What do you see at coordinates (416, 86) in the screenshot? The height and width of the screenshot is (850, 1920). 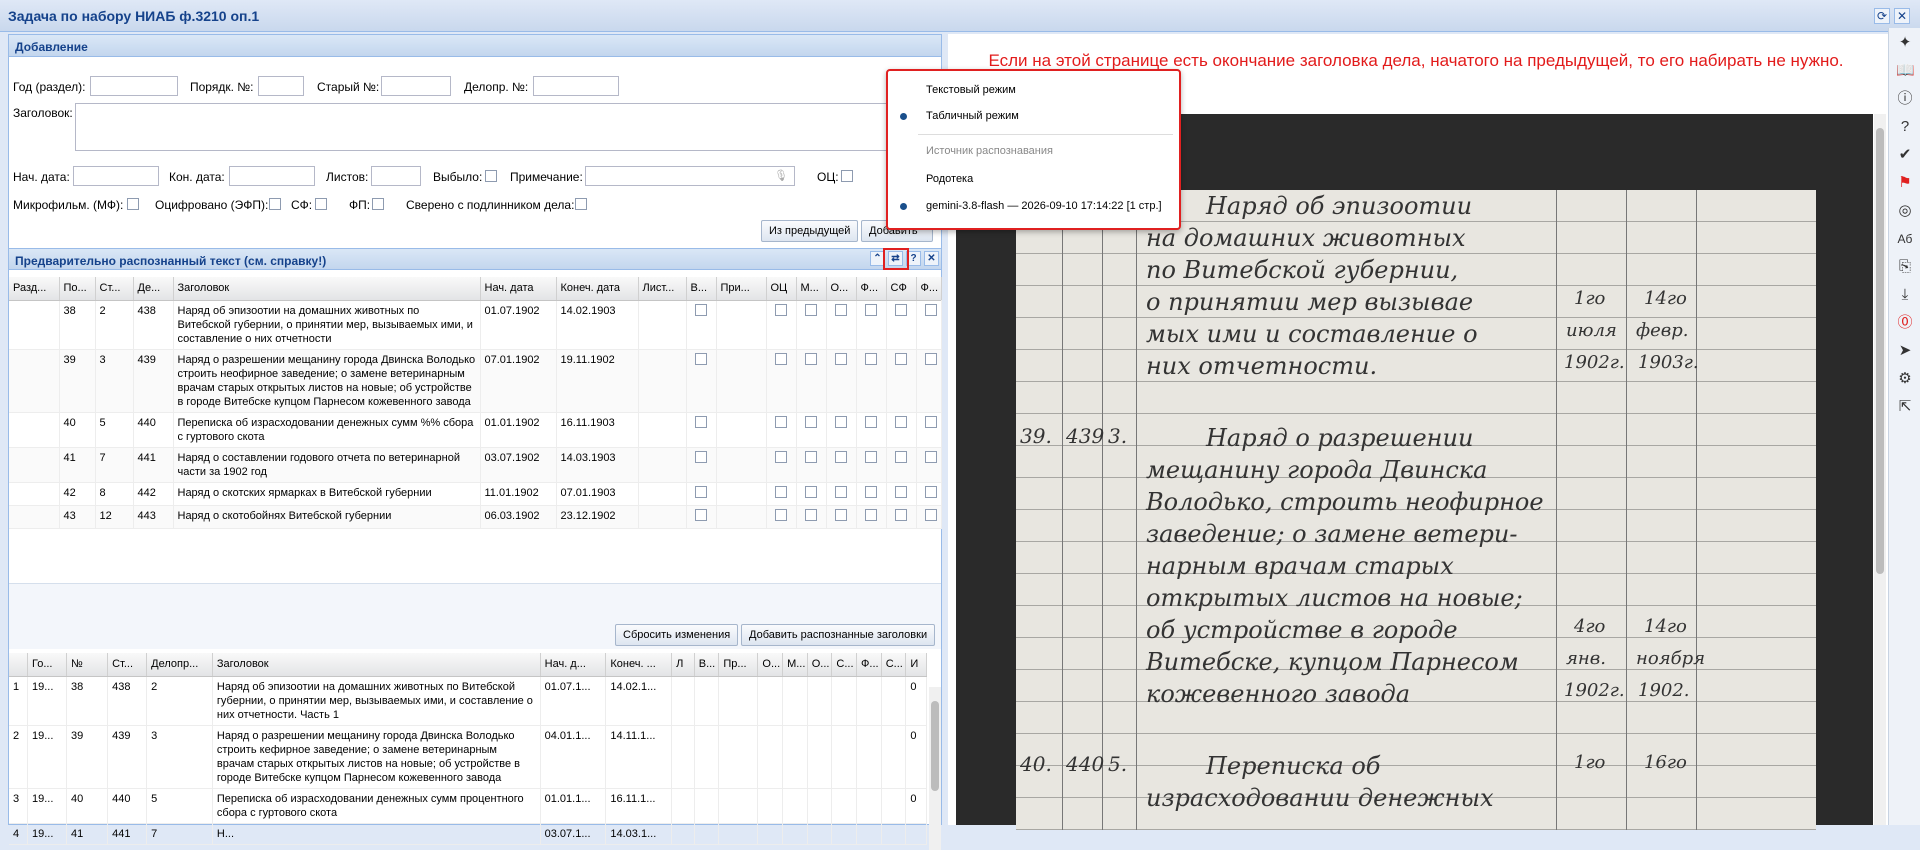 I see `old-number-input` at bounding box center [416, 86].